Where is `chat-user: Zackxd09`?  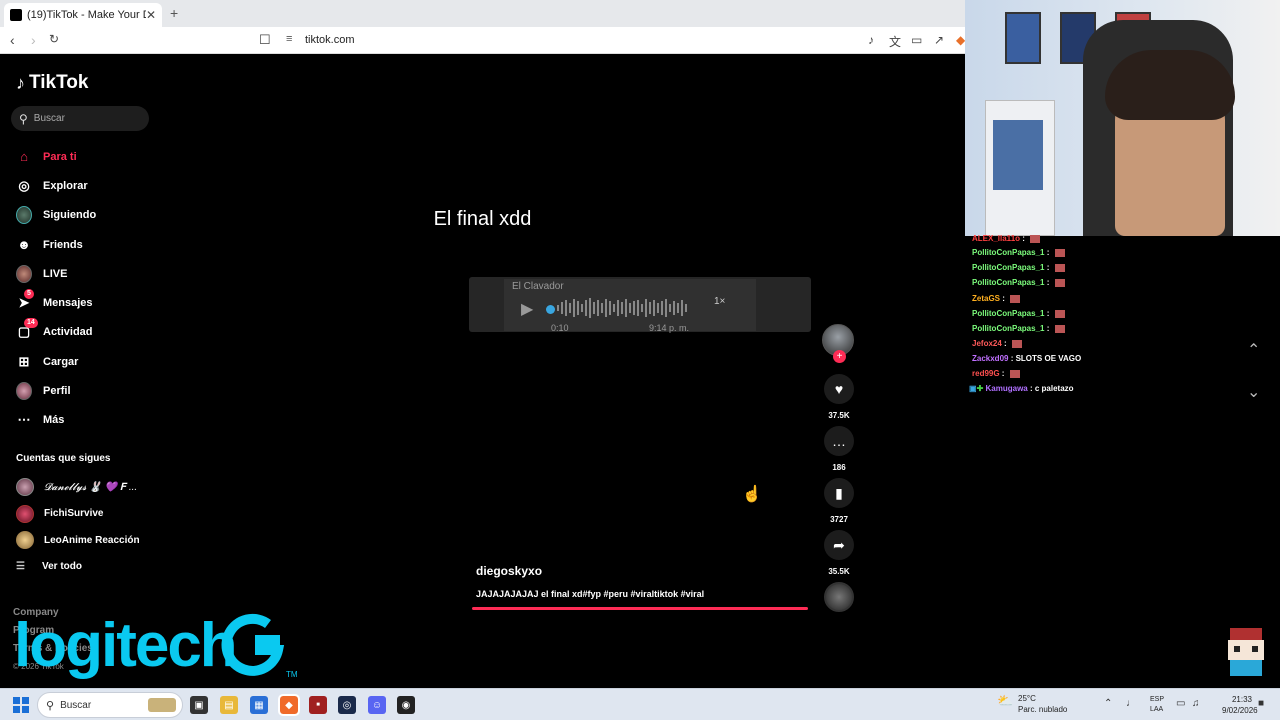 chat-user: Zackxd09 is located at coordinates (990, 358).